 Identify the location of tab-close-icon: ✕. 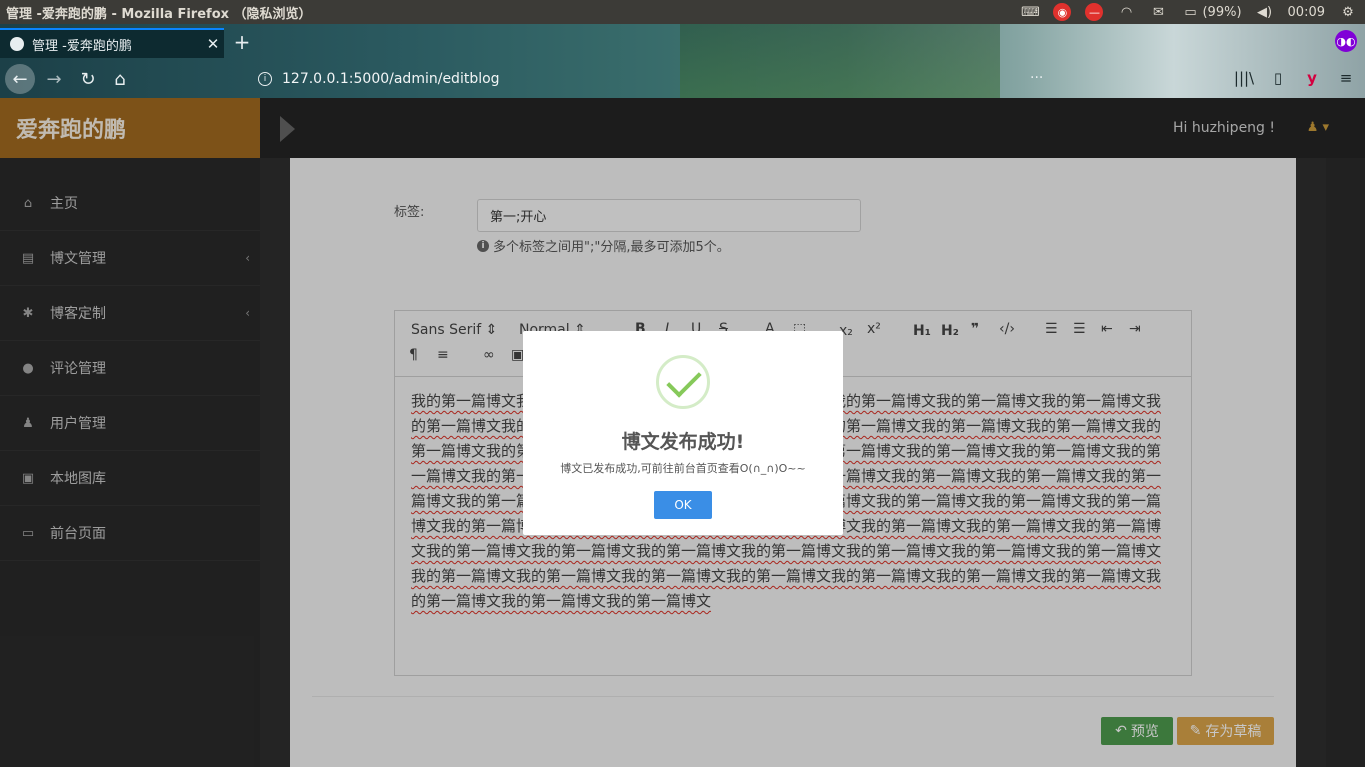
(213, 44).